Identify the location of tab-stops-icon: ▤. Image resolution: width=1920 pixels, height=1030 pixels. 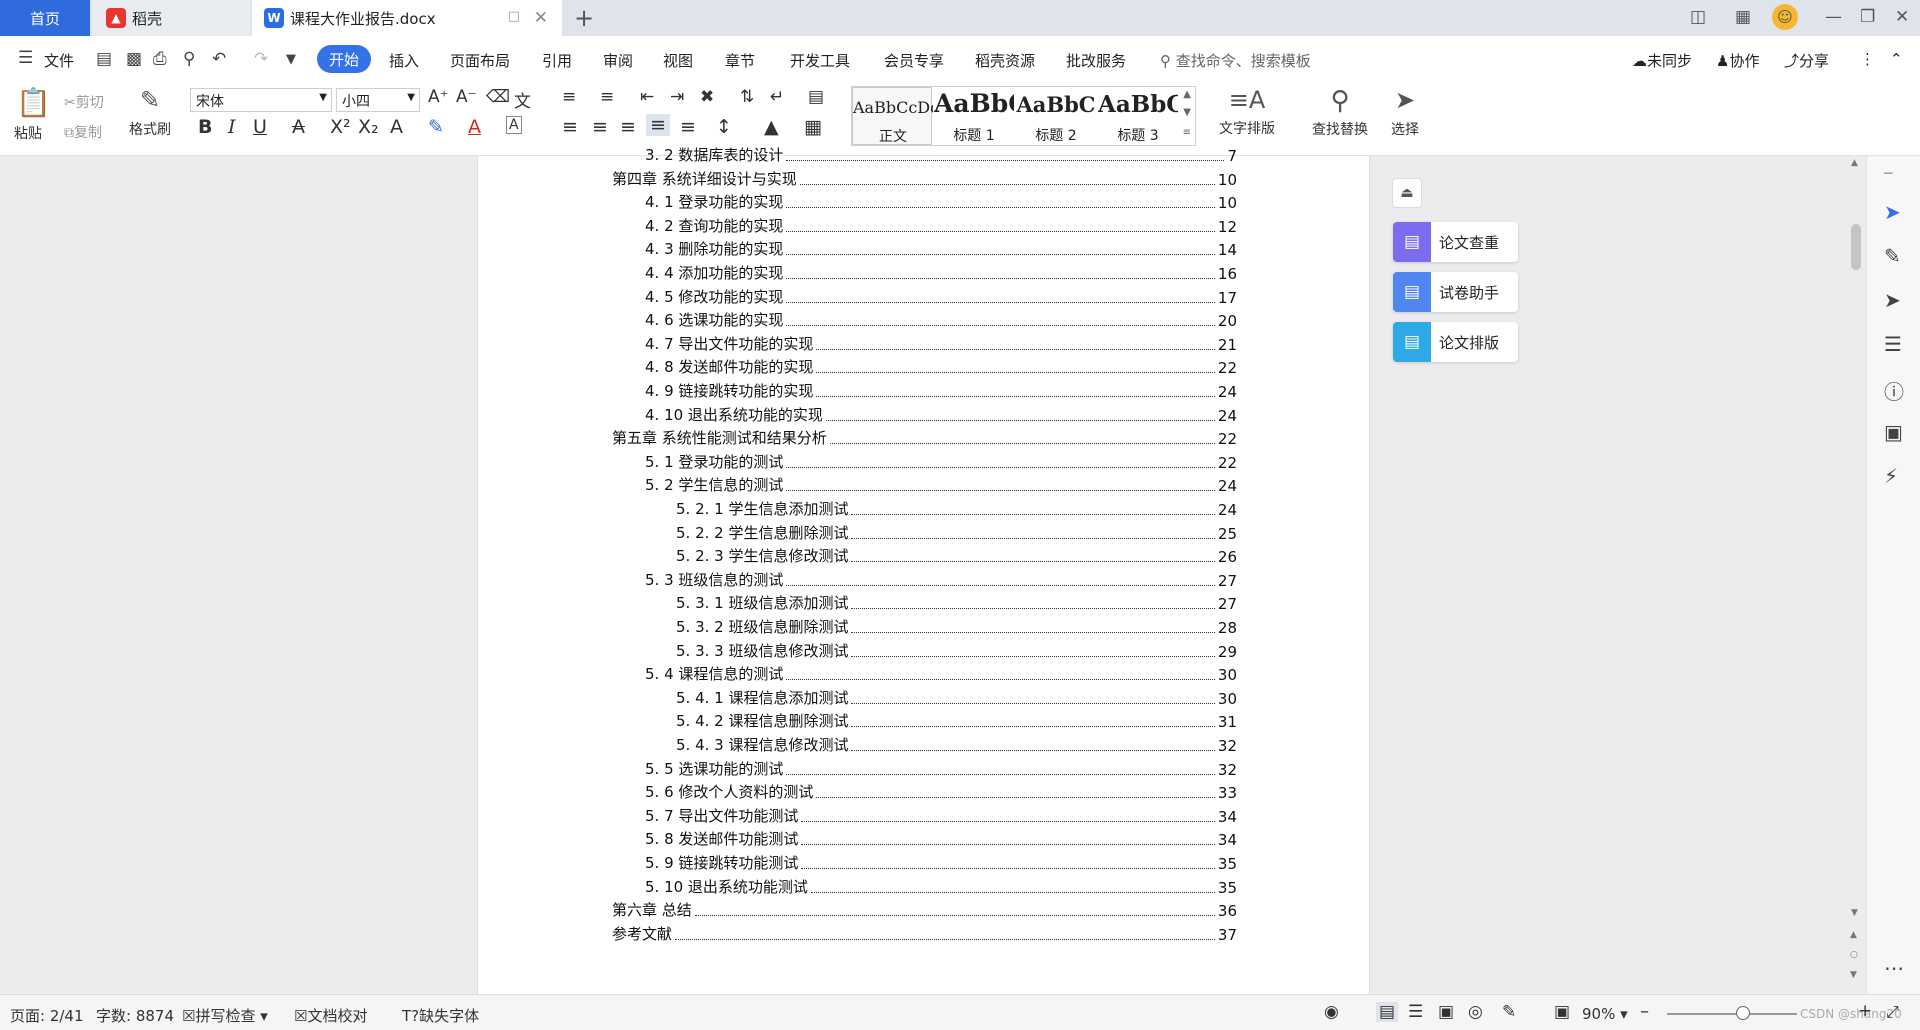
(816, 97).